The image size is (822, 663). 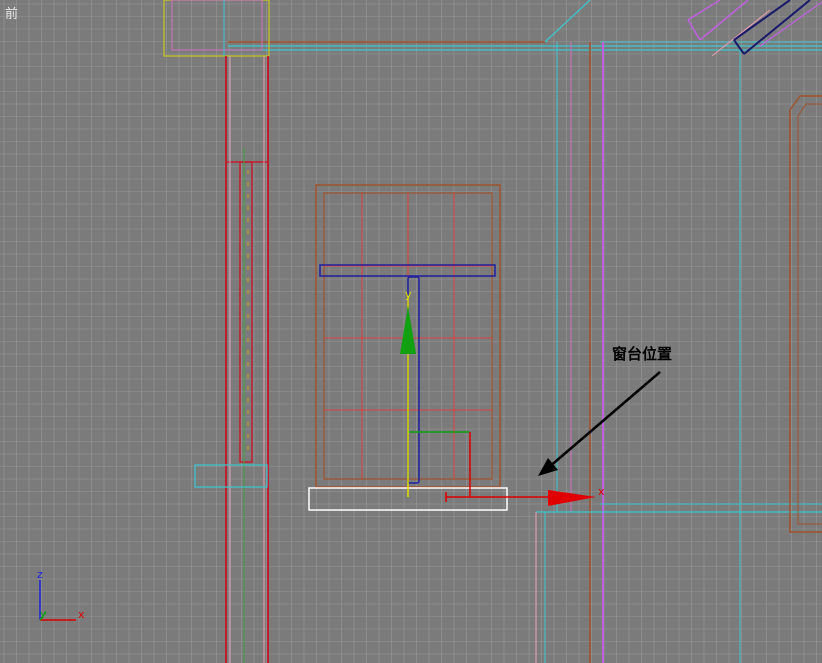 I want to click on tripod-z-label: z, so click(x=40, y=574).